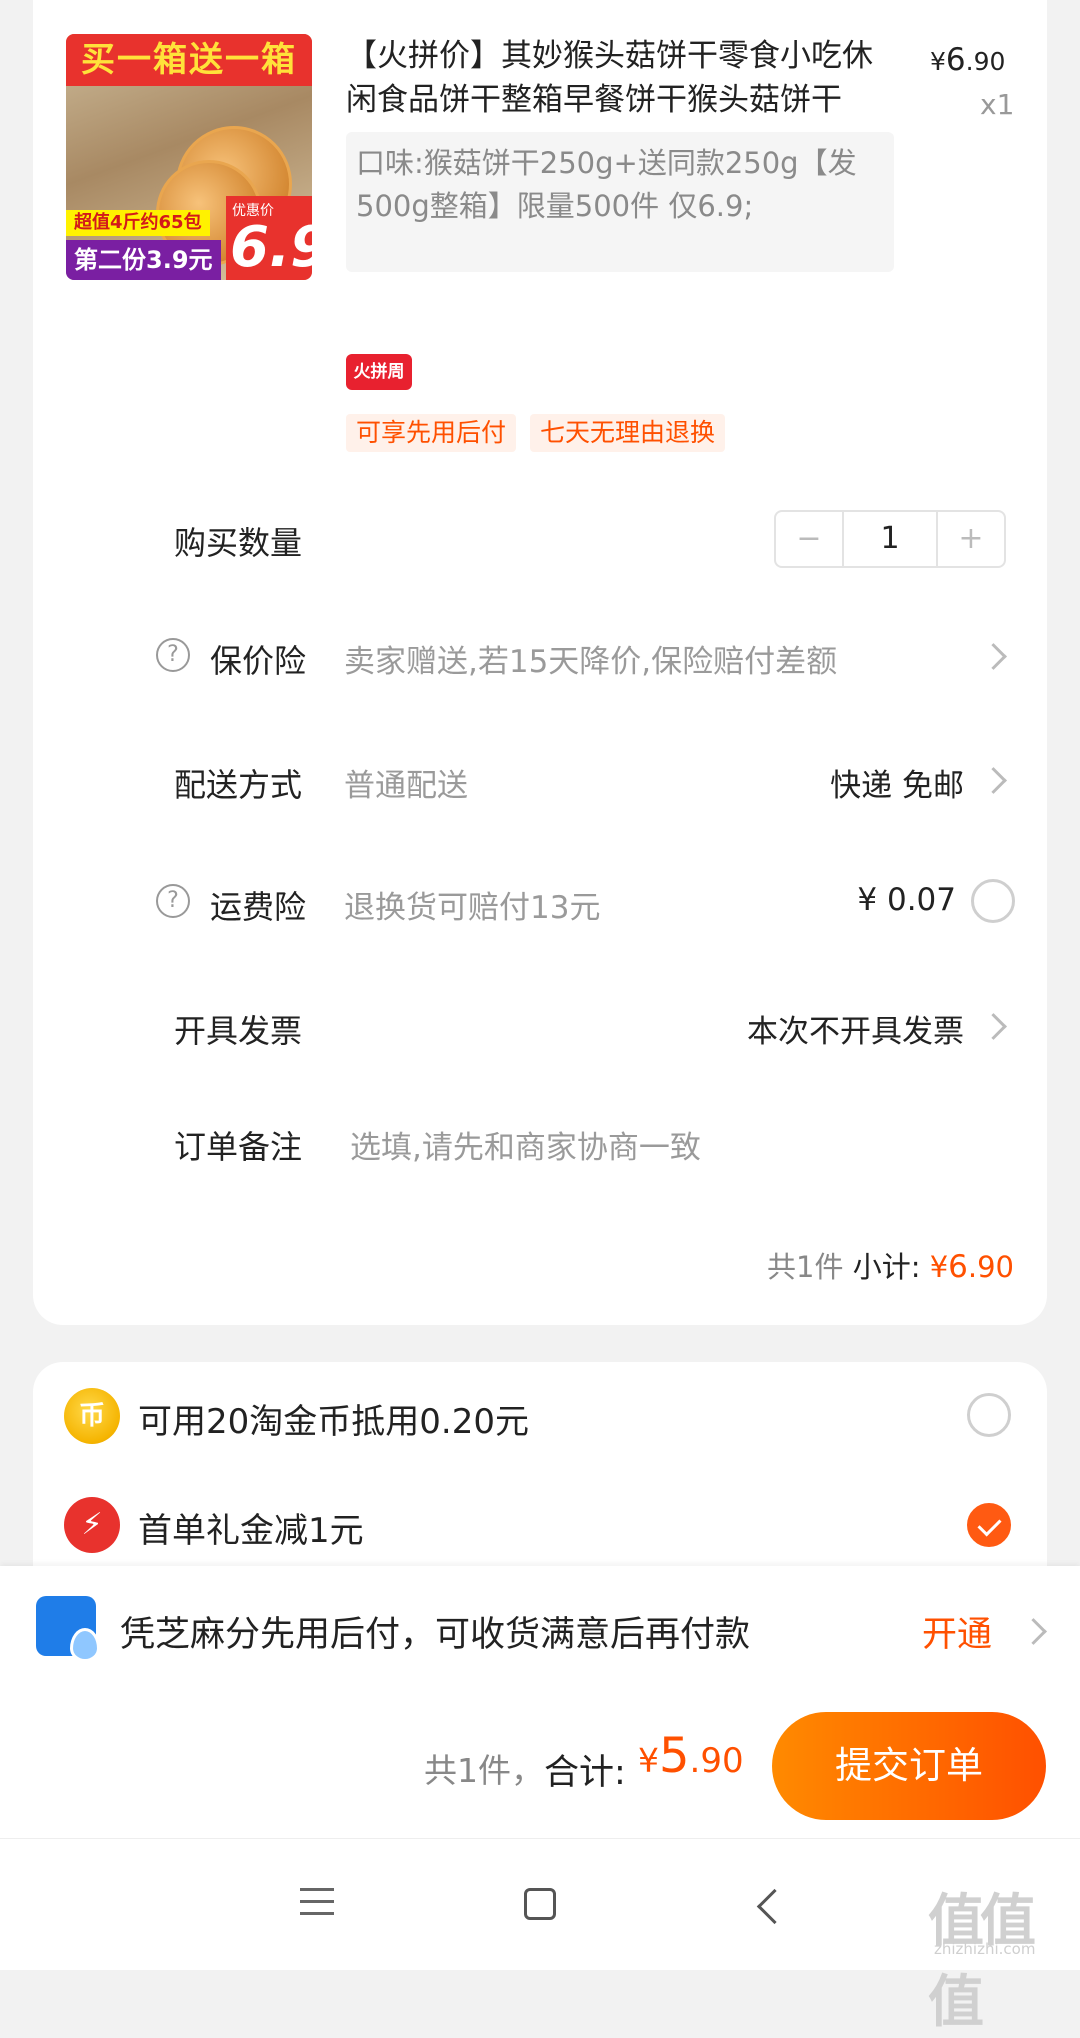 The width and height of the screenshot is (1080, 2038). What do you see at coordinates (92, 1416) in the screenshot?
I see `taojinbi-coin-icon: 币` at bounding box center [92, 1416].